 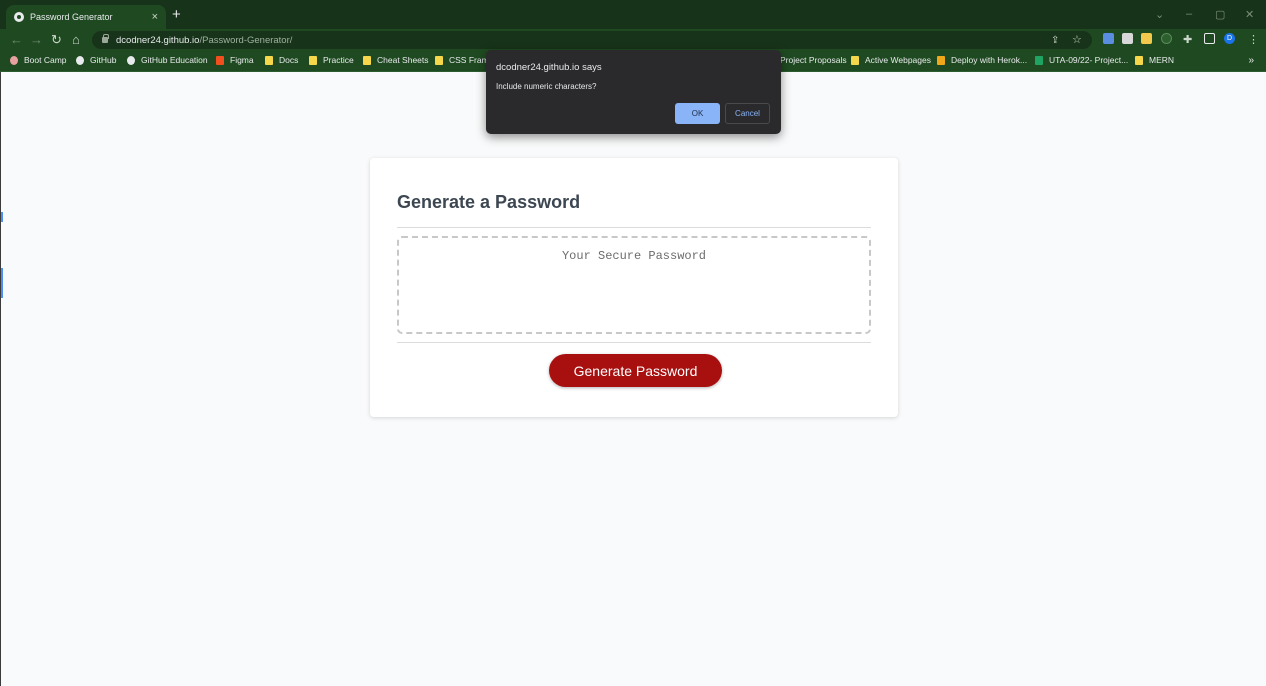 I want to click on browser-titlebar: Password Generator × + ⌄ – ▢ ✕, so click(x=633, y=14).